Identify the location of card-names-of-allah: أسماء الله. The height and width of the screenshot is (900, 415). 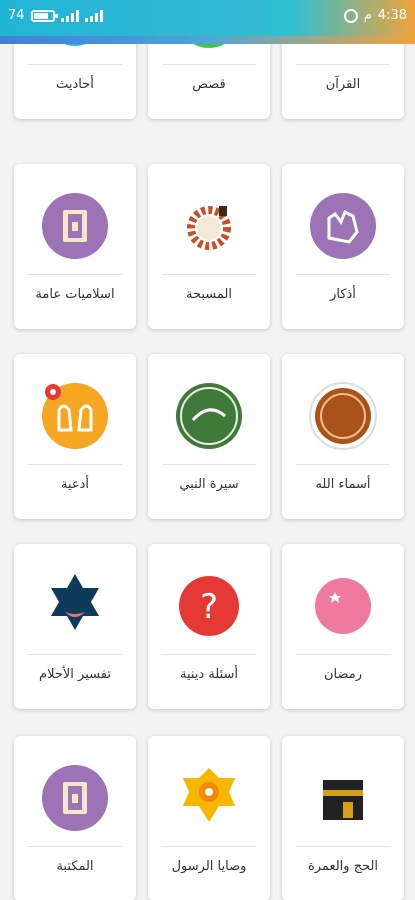
(343, 436).